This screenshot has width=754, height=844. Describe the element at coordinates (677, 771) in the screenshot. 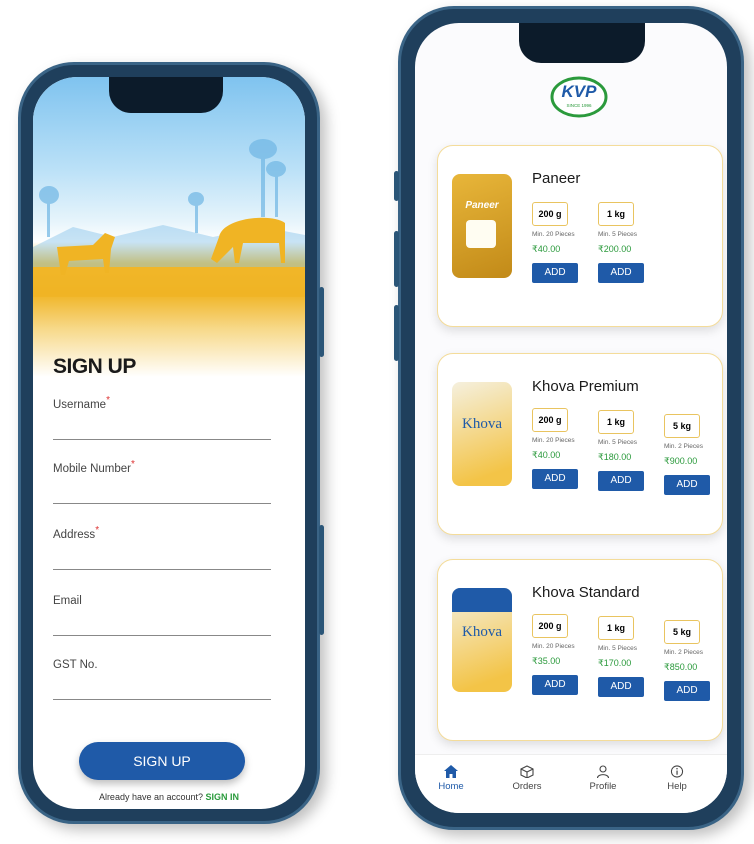

I see `info-icon` at that location.